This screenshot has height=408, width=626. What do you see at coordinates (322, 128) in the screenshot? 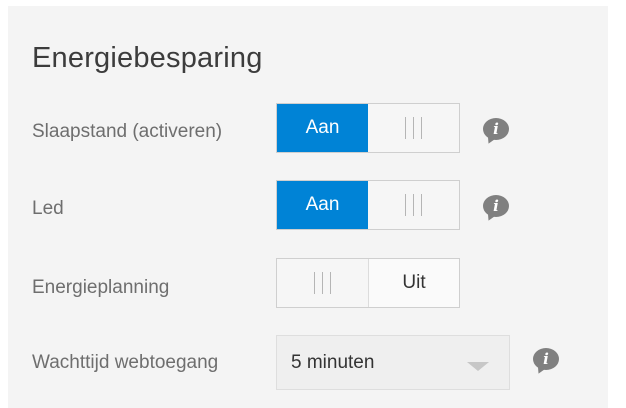
I see `sleep-mode-on-segment: Aan` at bounding box center [322, 128].